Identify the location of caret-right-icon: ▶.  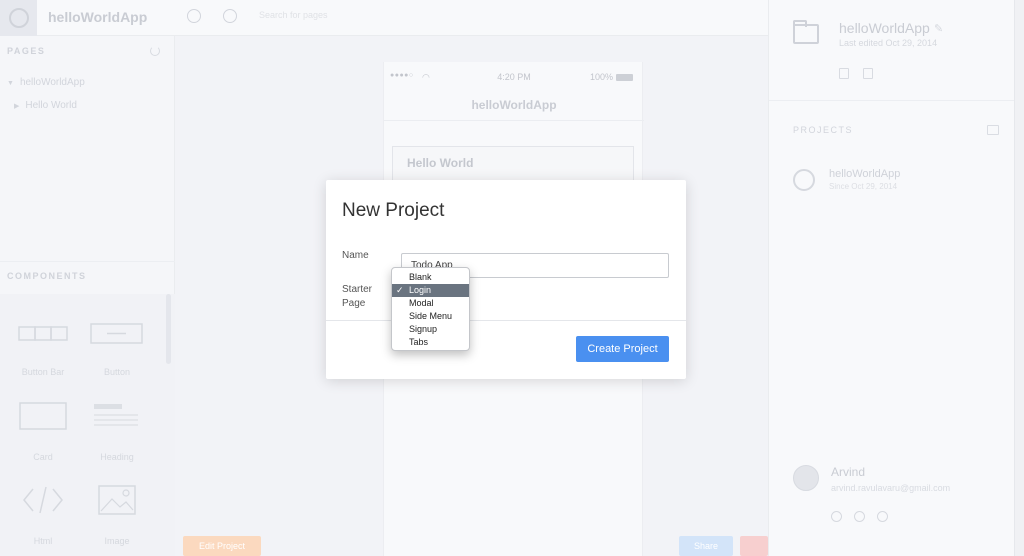
(17, 106).